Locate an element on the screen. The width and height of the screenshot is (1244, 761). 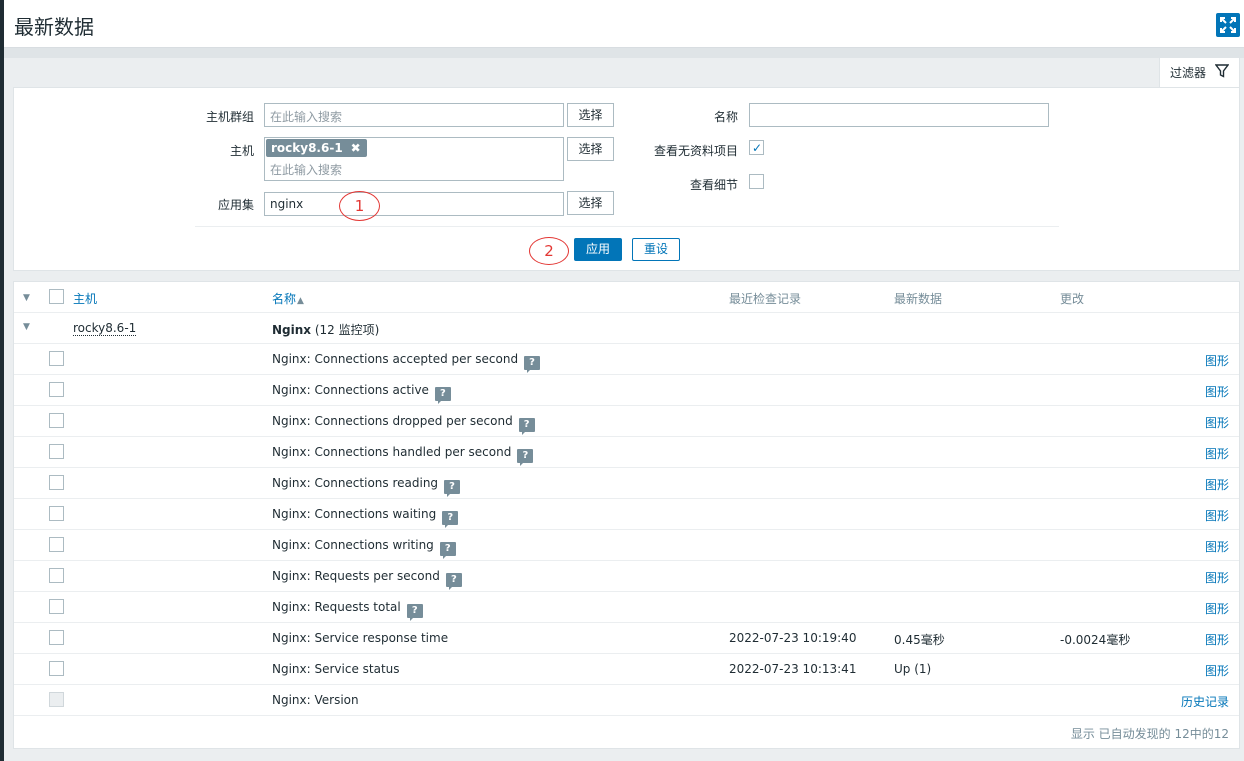
item-last-check: 2022-07-23 10:19:40 is located at coordinates (793, 638).